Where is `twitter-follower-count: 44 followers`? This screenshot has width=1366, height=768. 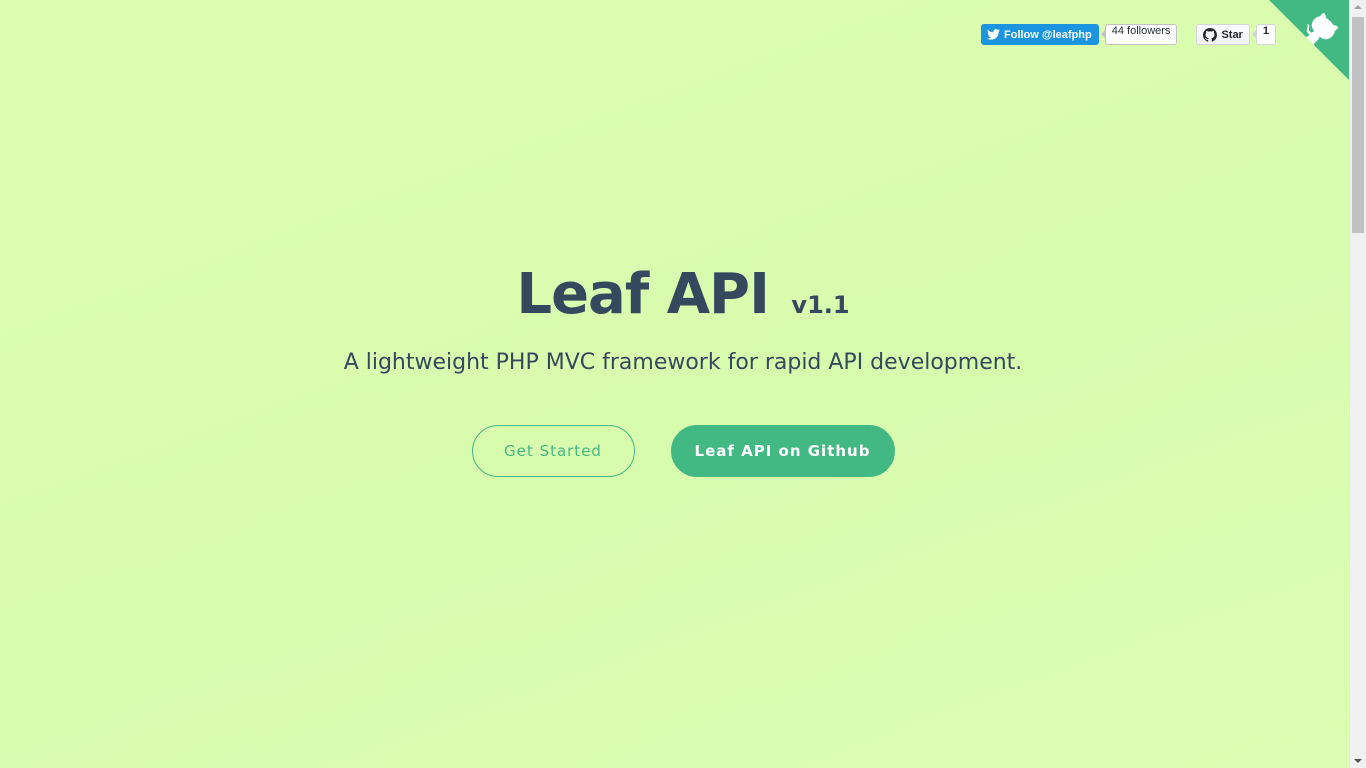
twitter-follower-count: 44 followers is located at coordinates (1139, 34).